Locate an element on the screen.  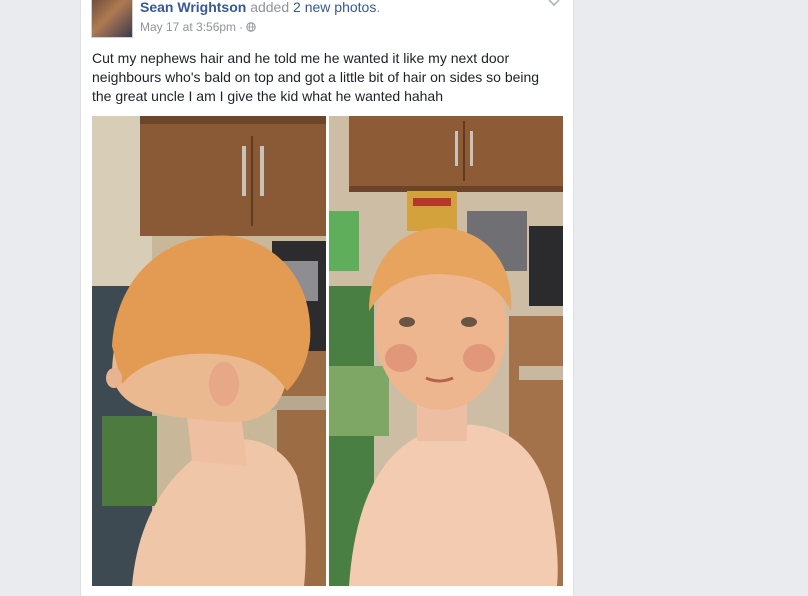
author-name-link: Sean Wrightson is located at coordinates (193, 7).